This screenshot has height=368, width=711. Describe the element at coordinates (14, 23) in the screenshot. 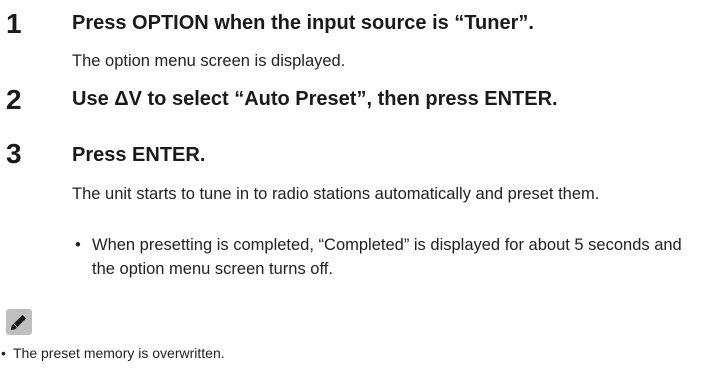

I see `step-number: 1` at that location.